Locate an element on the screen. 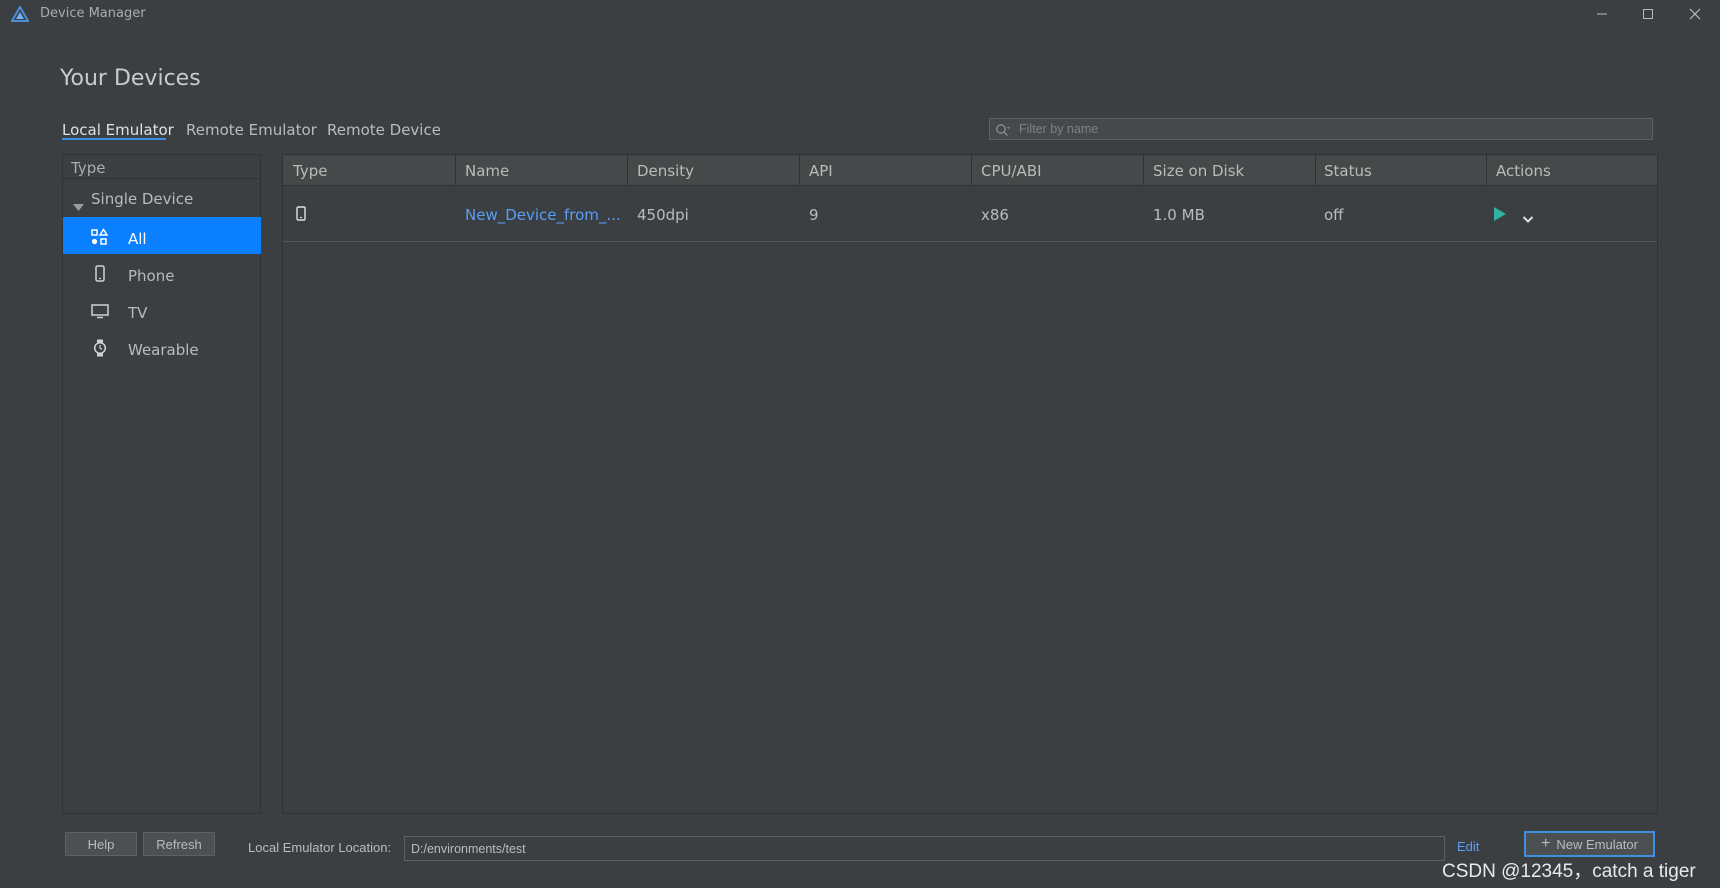 The width and height of the screenshot is (1720, 888). search-icon is located at coordinates (1003, 129).